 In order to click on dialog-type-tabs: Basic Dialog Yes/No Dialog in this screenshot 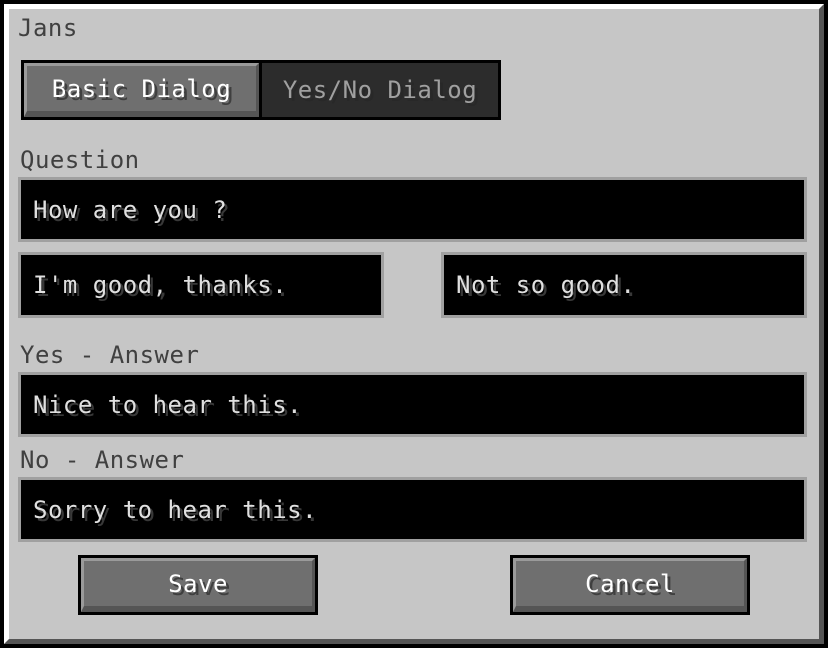, I will do `click(261, 90)`.